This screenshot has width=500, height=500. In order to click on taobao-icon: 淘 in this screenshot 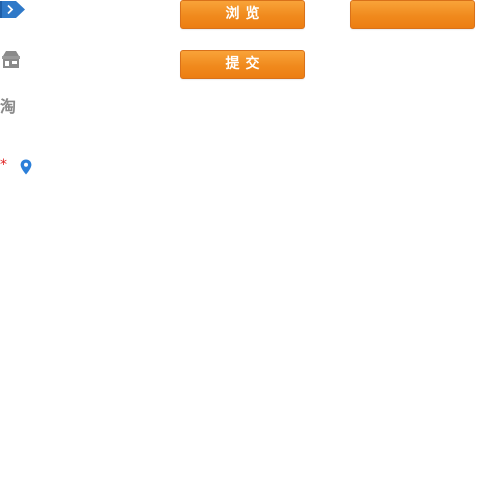, I will do `click(8, 107)`.